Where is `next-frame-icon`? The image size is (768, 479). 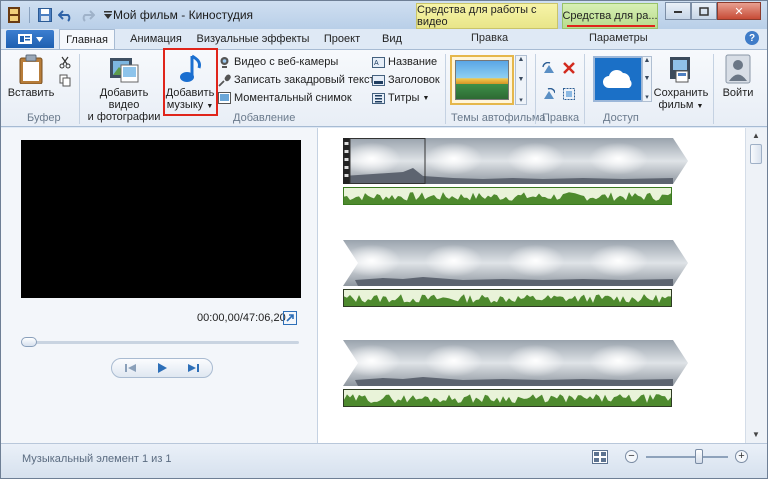 next-frame-icon is located at coordinates (193, 368).